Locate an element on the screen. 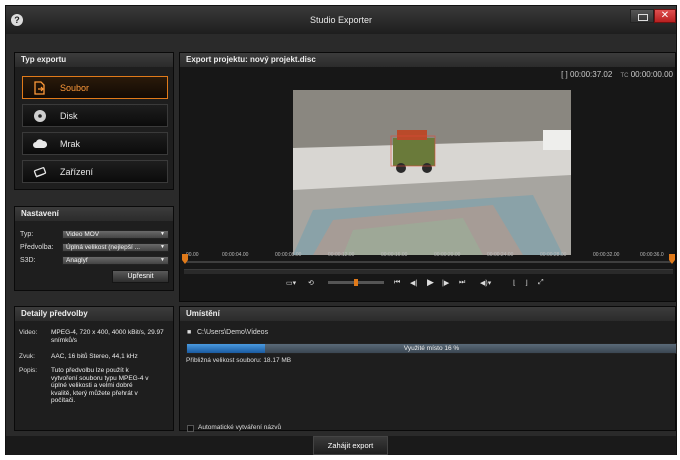 The image size is (680, 460). disk-space-bar: Využité místo 16 % is located at coordinates (431, 348).